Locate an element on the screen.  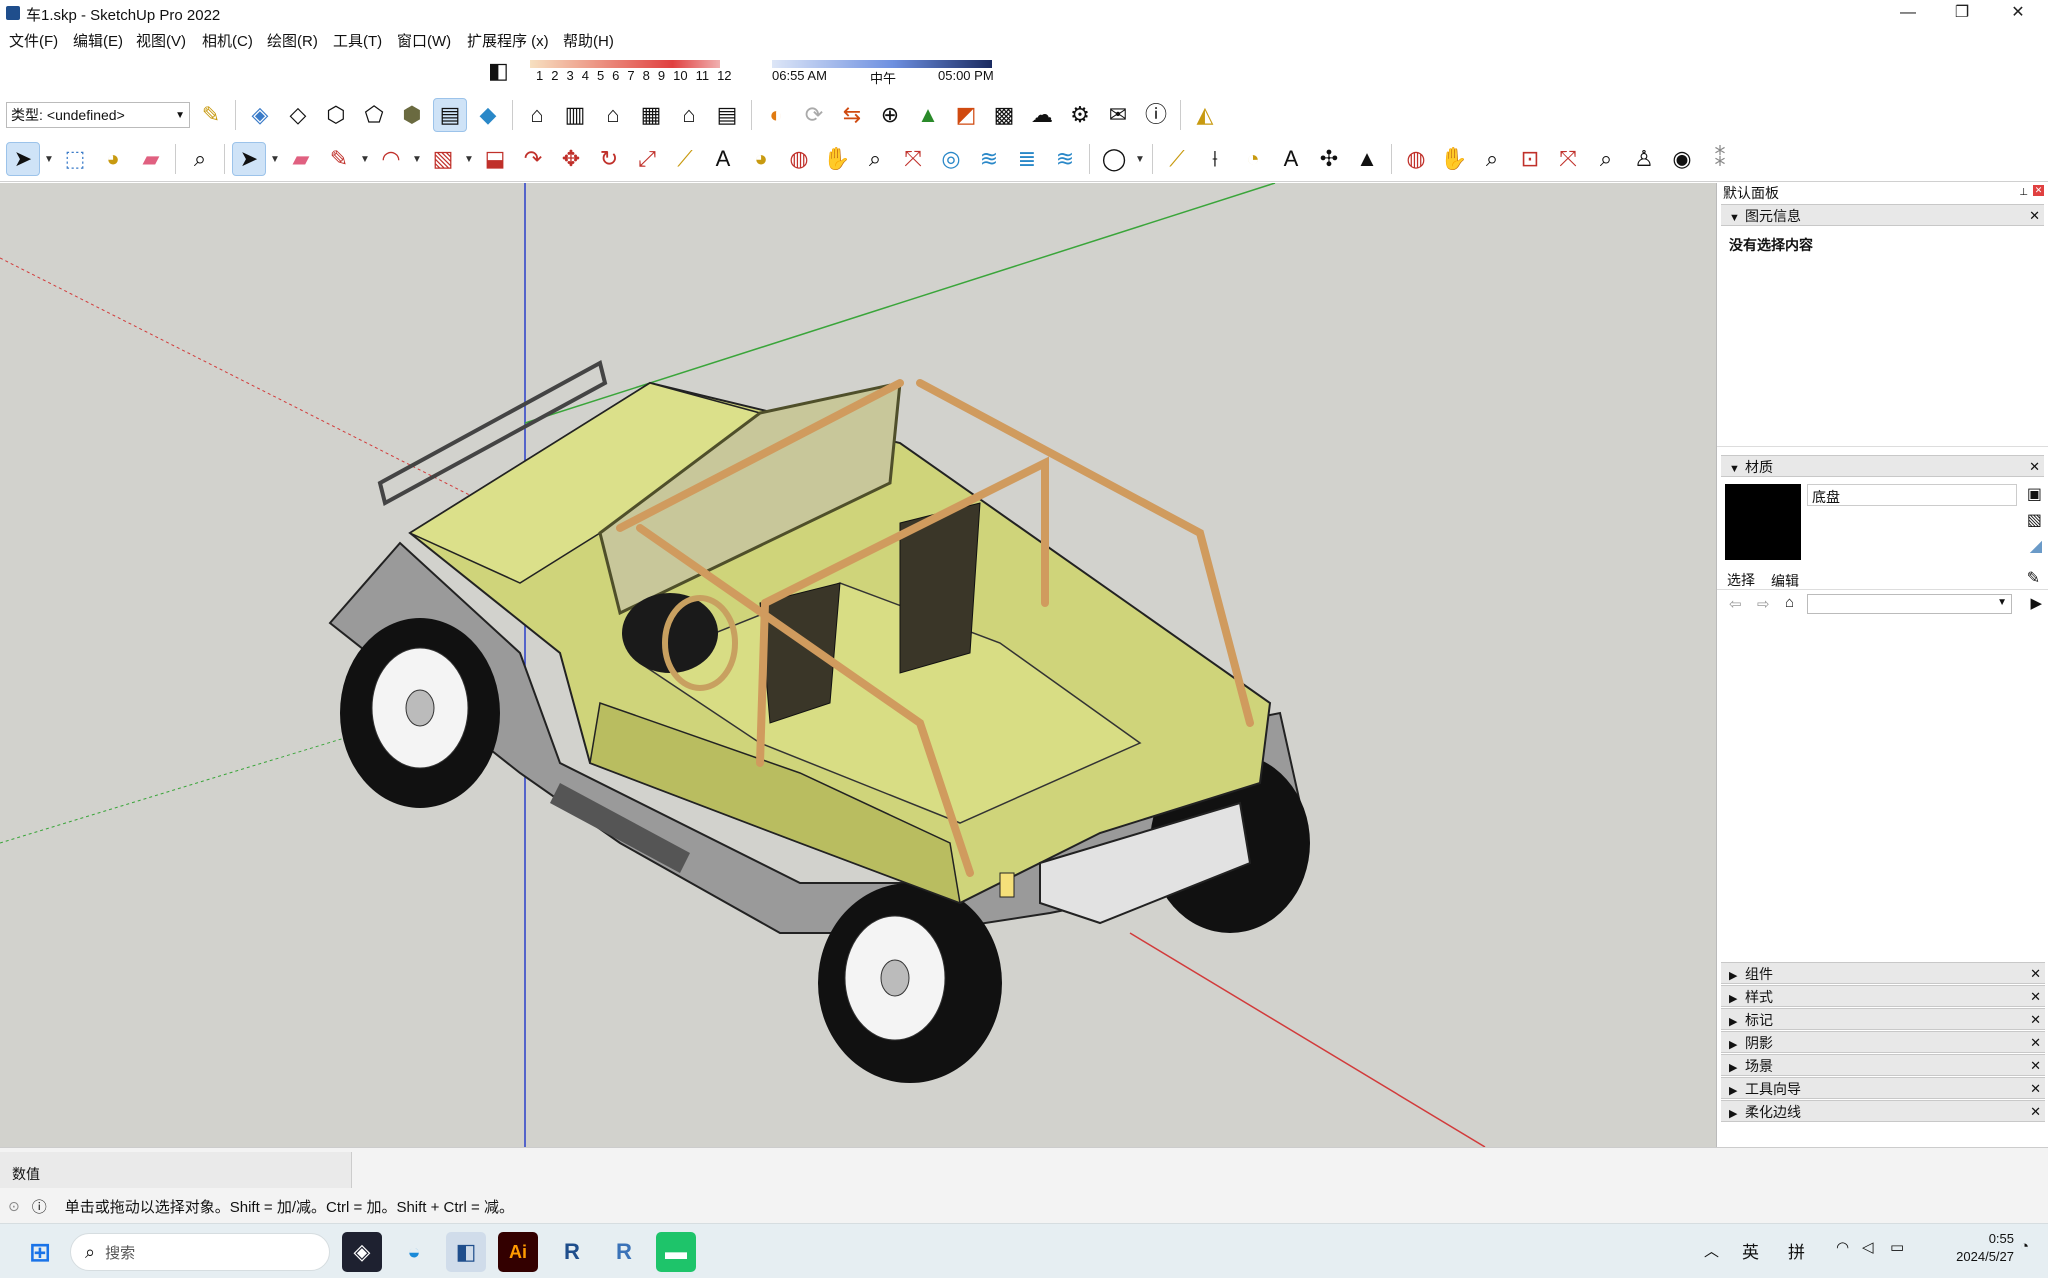
illustrator-icon: Ai is located at coordinates (518, 1252).